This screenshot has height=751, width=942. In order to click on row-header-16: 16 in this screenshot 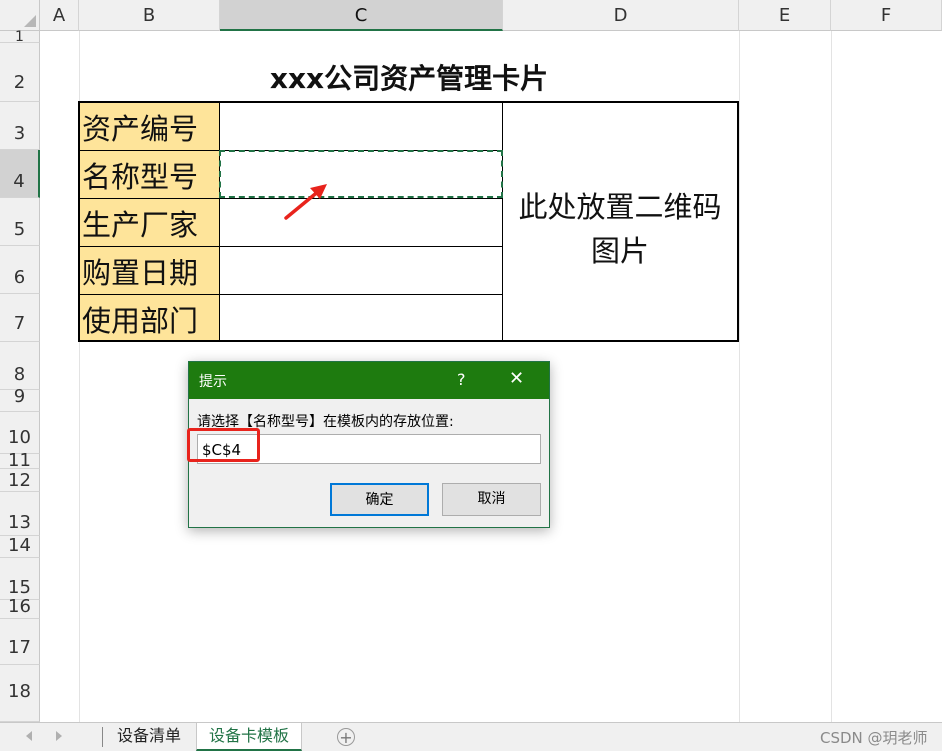, I will do `click(20, 608)`.